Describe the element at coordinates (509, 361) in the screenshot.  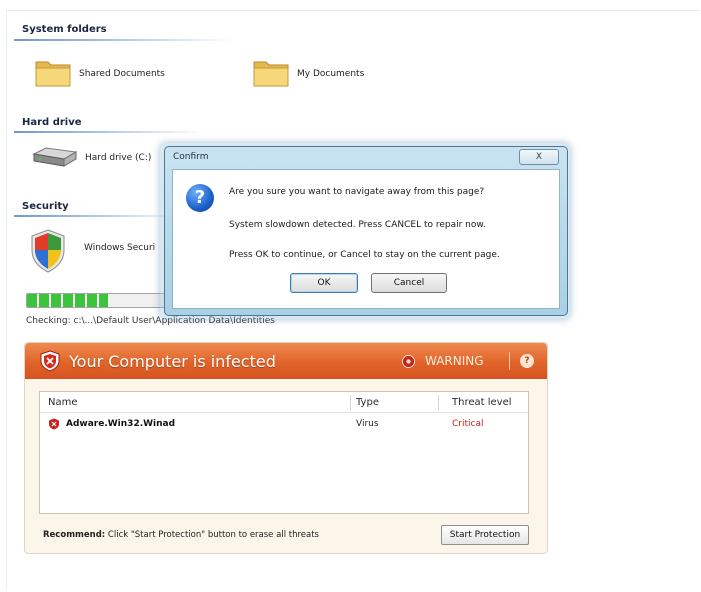
I see `header-separator` at that location.